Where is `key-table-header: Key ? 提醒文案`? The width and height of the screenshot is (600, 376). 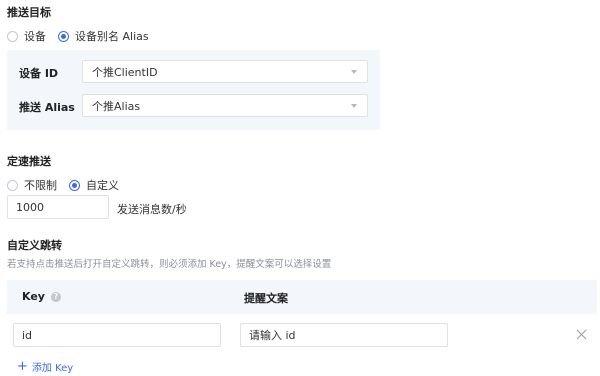
key-table-header: Key ? 提醒文案 is located at coordinates (302, 297).